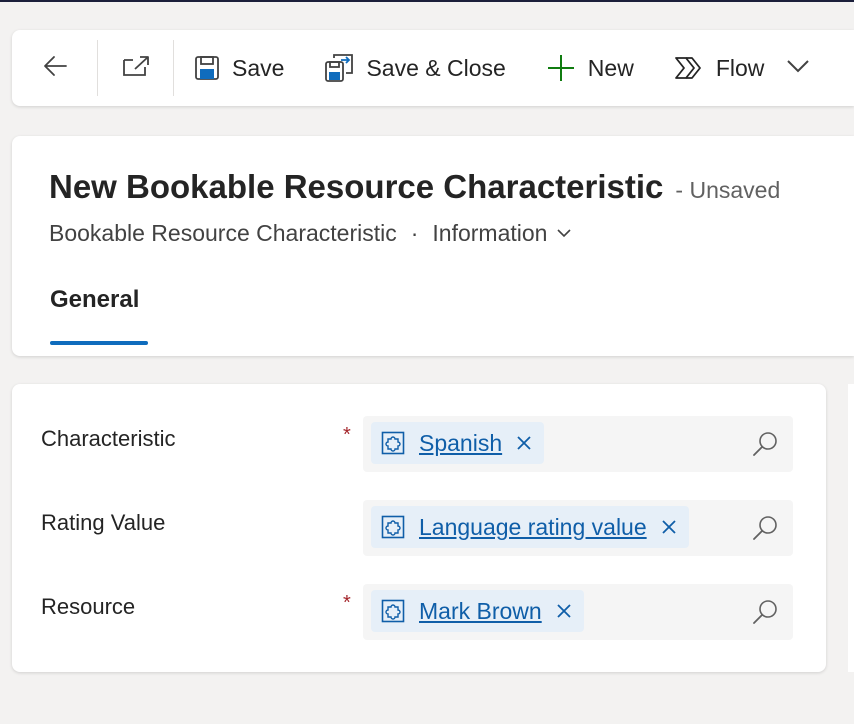 This screenshot has width=854, height=724. Describe the element at coordinates (103, 522) in the screenshot. I see `rating-value-label: Rating Value` at that location.